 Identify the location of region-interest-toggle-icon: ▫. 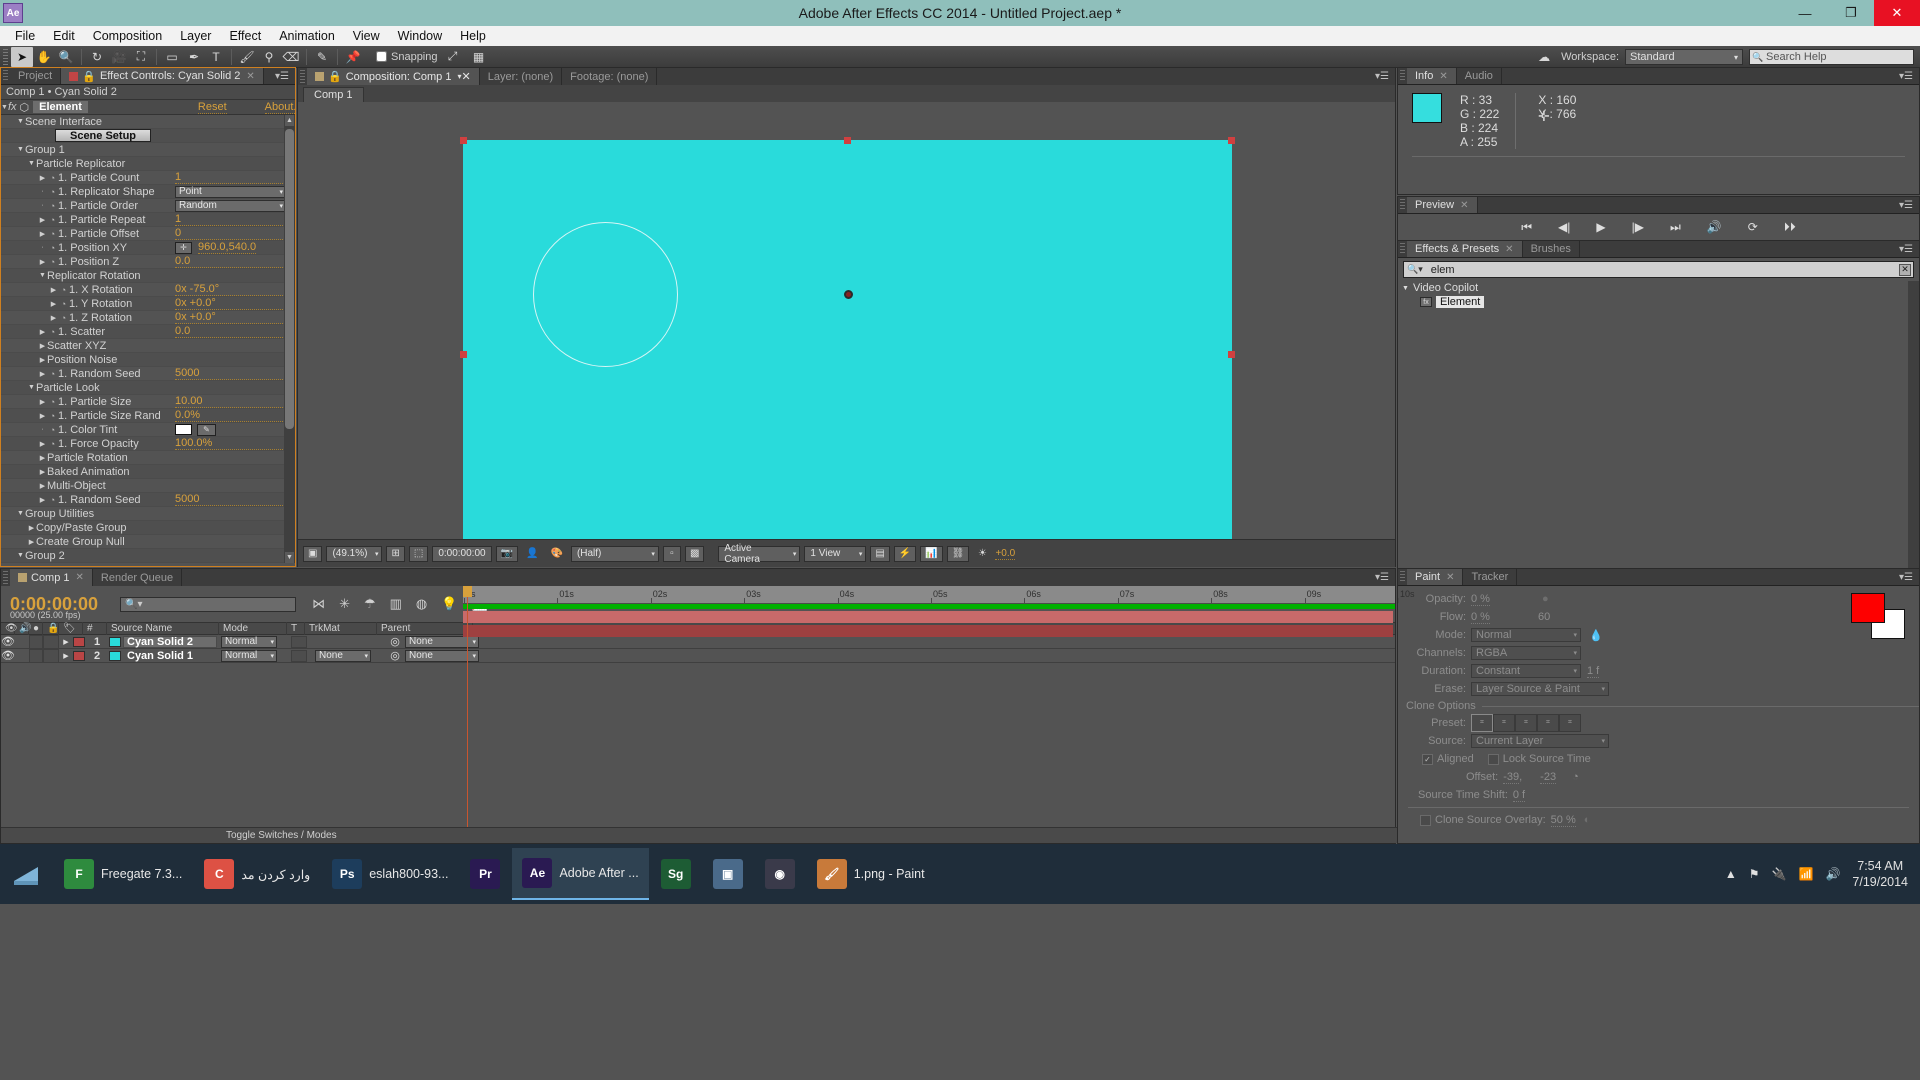
(671, 553).